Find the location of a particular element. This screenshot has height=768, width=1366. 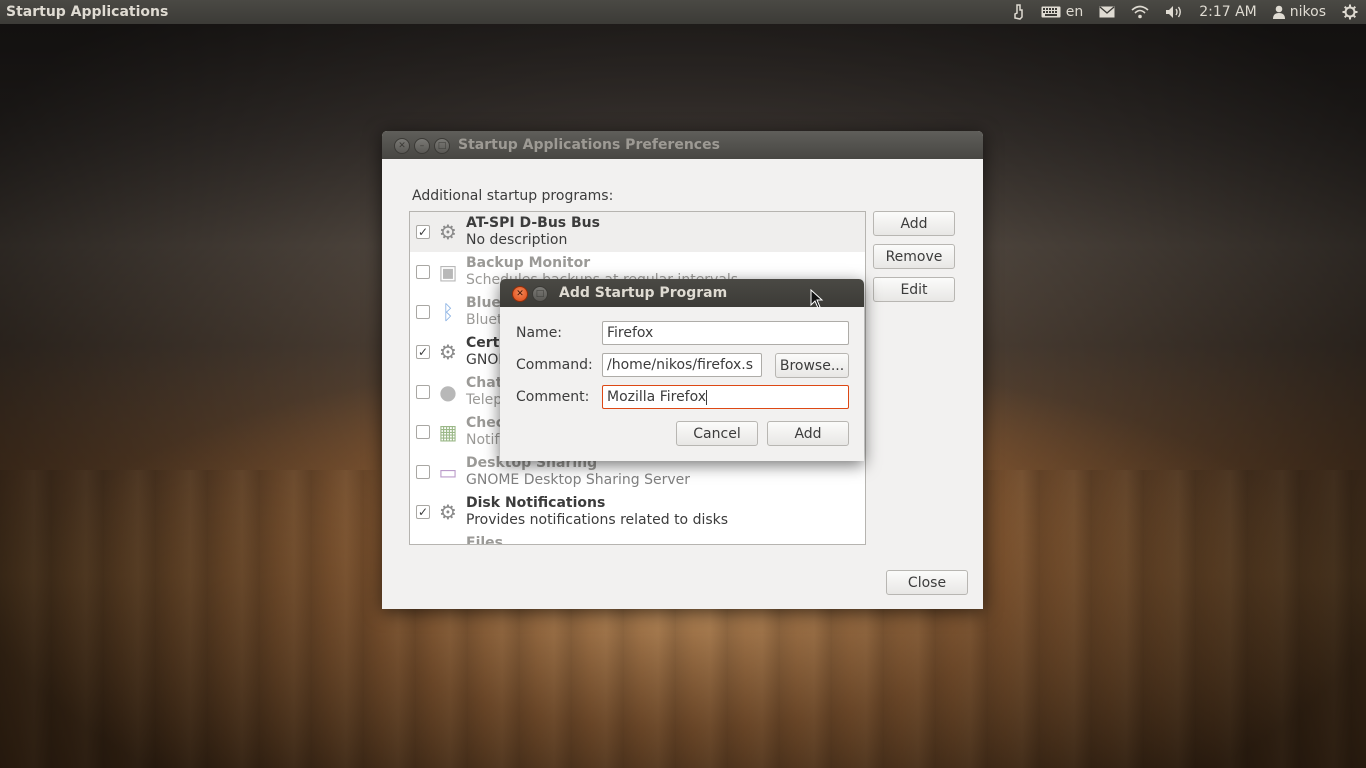

top-panel: Startup Applications en 2:17 AM nikos is located at coordinates (683, 12).